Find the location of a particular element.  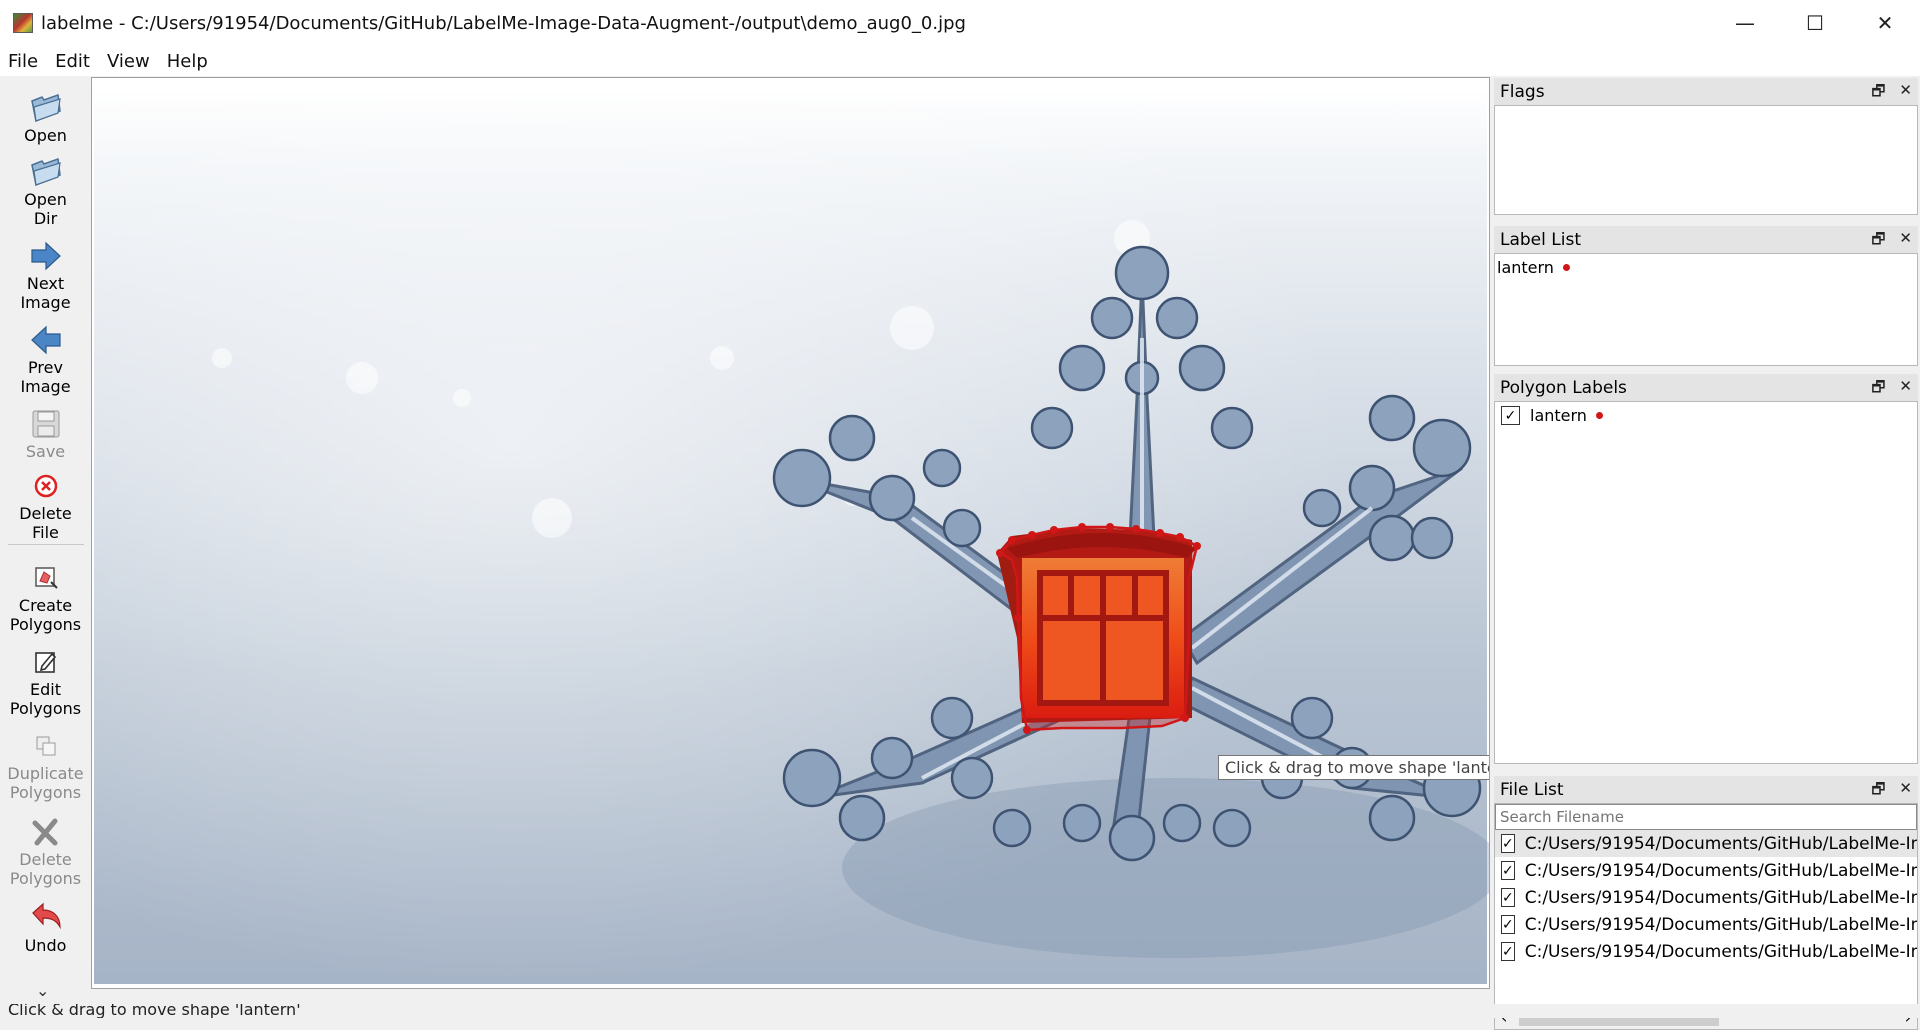

edit-polygons-button: Edit Polygons is located at coordinates (45, 681).